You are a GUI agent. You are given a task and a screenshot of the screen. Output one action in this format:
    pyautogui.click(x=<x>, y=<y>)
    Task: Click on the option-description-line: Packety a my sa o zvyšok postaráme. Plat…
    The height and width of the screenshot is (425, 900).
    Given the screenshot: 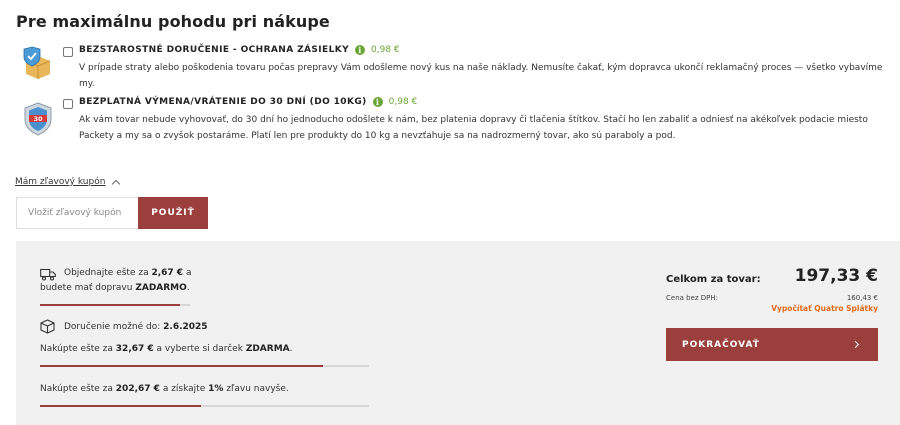 What is the action you would take?
    pyautogui.click(x=377, y=136)
    